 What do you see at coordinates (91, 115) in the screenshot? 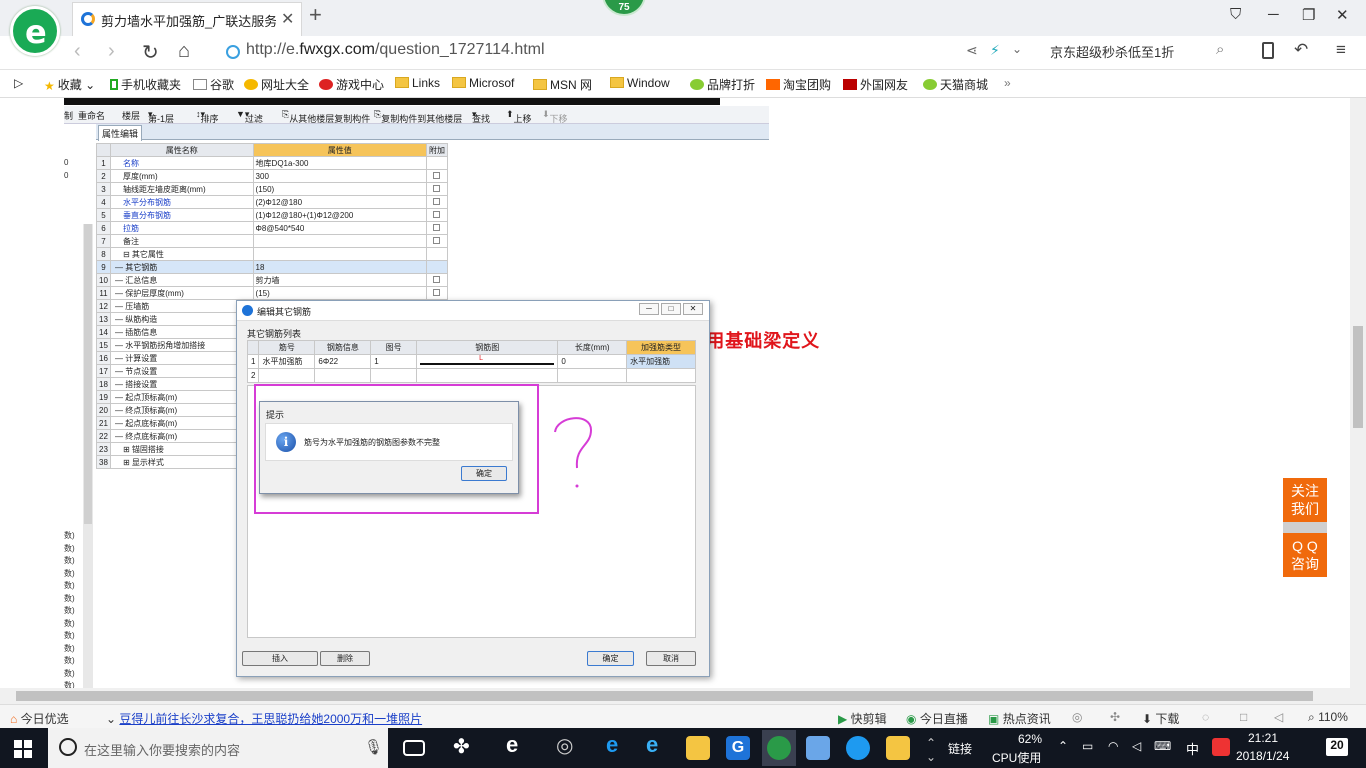
I see `toolbar-rename: 重命名` at bounding box center [91, 115].